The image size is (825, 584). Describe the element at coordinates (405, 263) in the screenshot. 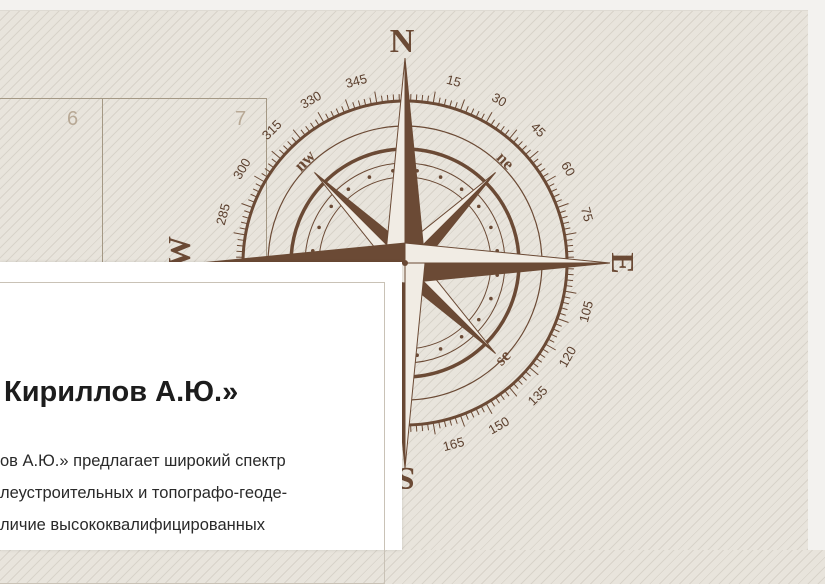

I see `star-center` at that location.